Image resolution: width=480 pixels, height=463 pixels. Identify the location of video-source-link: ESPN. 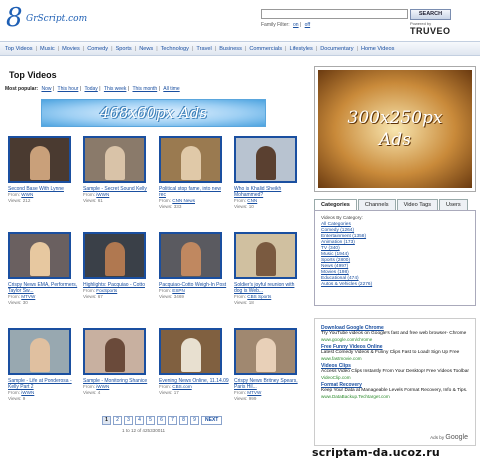
(178, 290).